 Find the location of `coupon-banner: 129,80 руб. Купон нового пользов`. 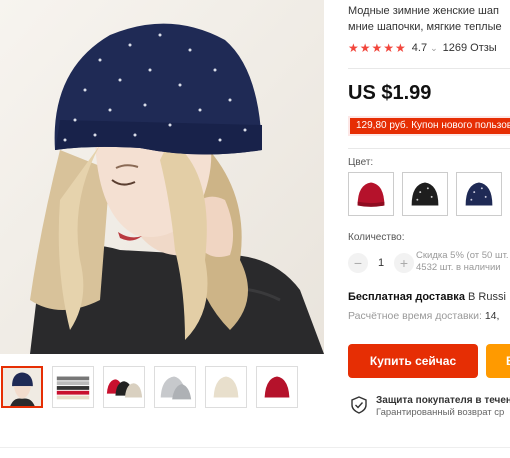

coupon-banner: 129,80 руб. Купон нового пользов is located at coordinates (429, 126).